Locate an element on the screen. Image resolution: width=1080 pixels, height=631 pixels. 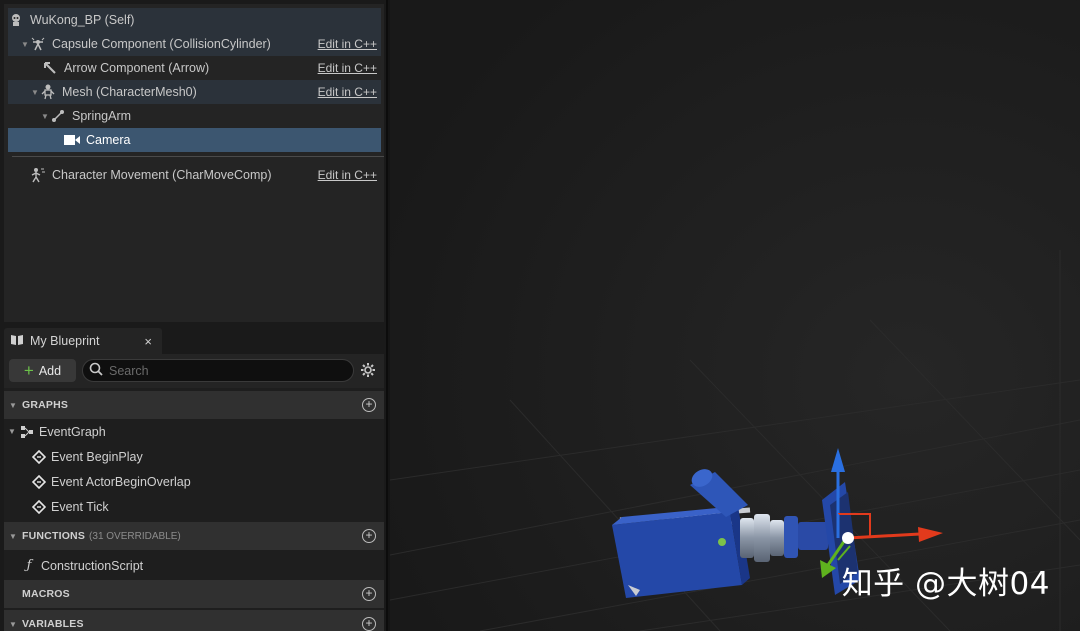
movement-icon is located at coordinates (38, 175).